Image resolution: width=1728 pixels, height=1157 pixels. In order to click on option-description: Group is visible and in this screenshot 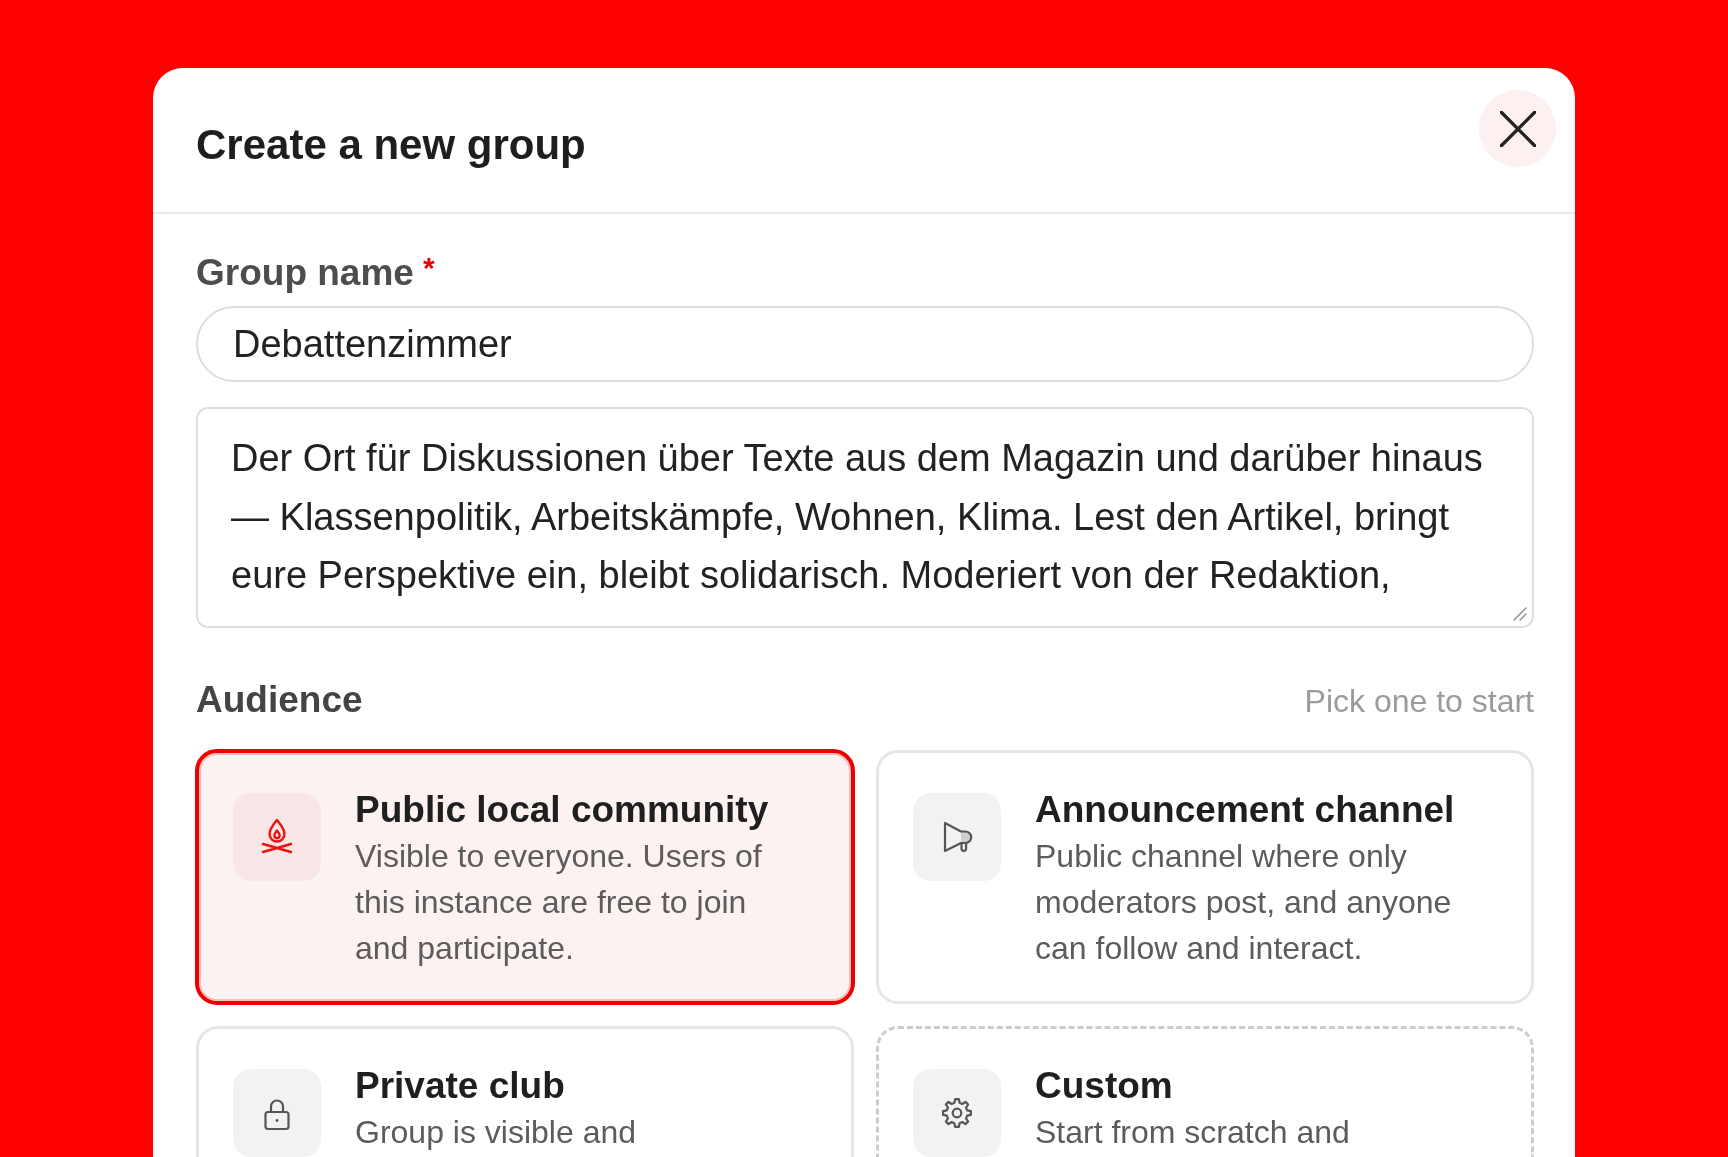, I will do `click(496, 1132)`.